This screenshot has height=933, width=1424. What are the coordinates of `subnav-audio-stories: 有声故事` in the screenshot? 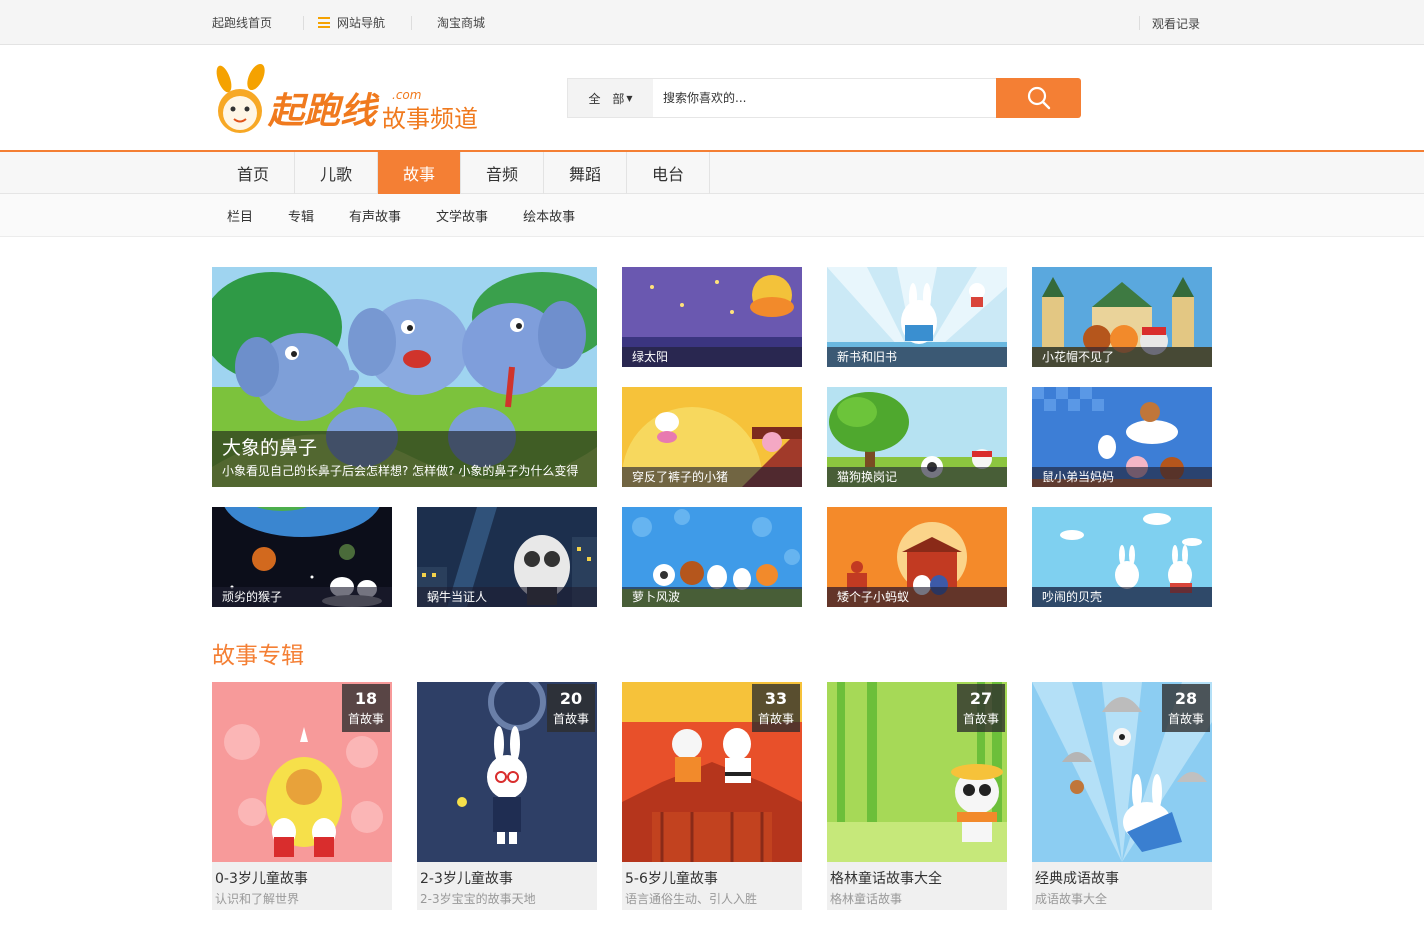 It's located at (375, 215).